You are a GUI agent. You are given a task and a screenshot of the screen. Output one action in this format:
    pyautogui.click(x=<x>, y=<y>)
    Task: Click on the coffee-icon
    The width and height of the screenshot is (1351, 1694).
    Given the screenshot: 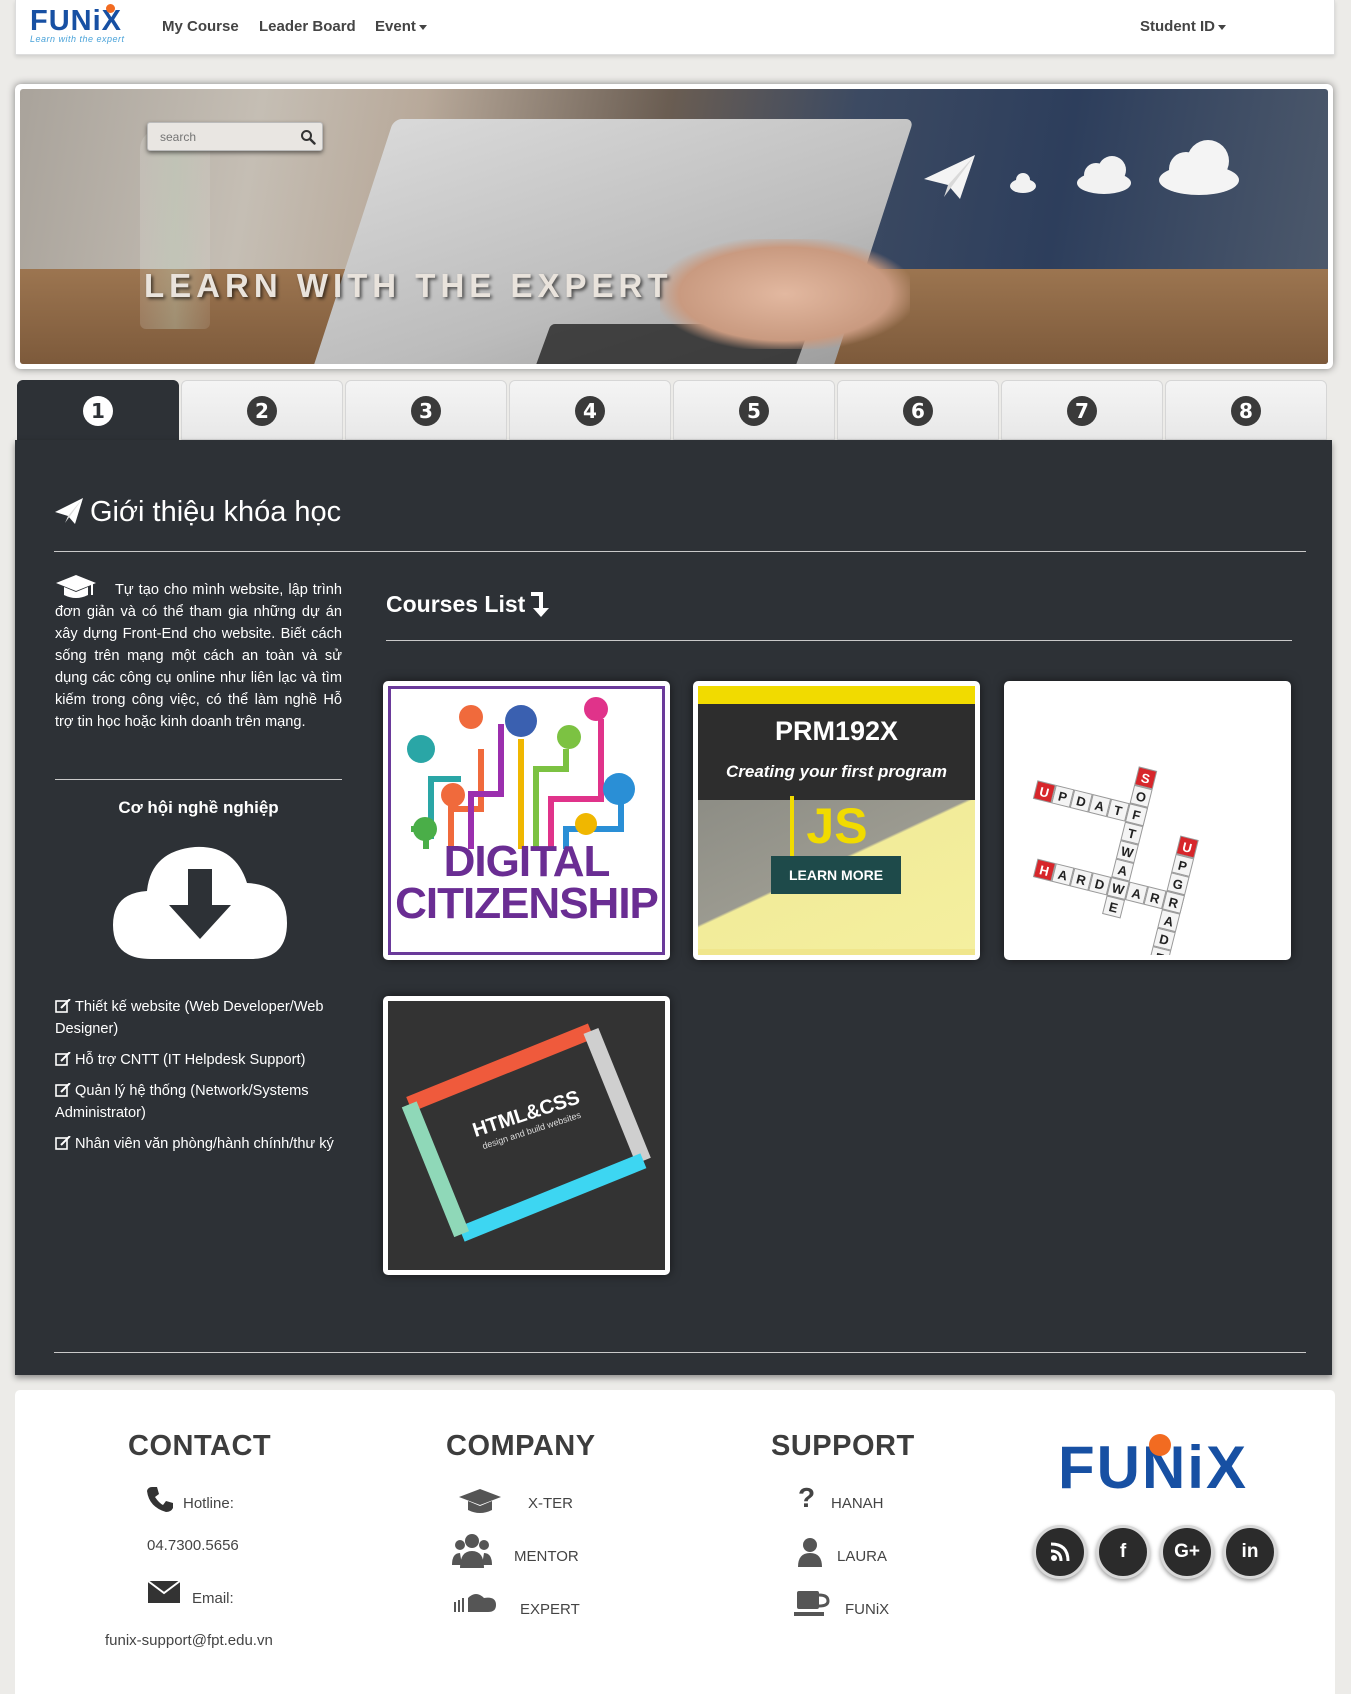 What is the action you would take?
    pyautogui.click(x=812, y=1603)
    